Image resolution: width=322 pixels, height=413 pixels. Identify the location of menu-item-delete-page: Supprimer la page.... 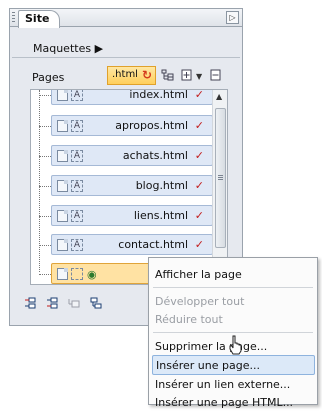
(211, 347).